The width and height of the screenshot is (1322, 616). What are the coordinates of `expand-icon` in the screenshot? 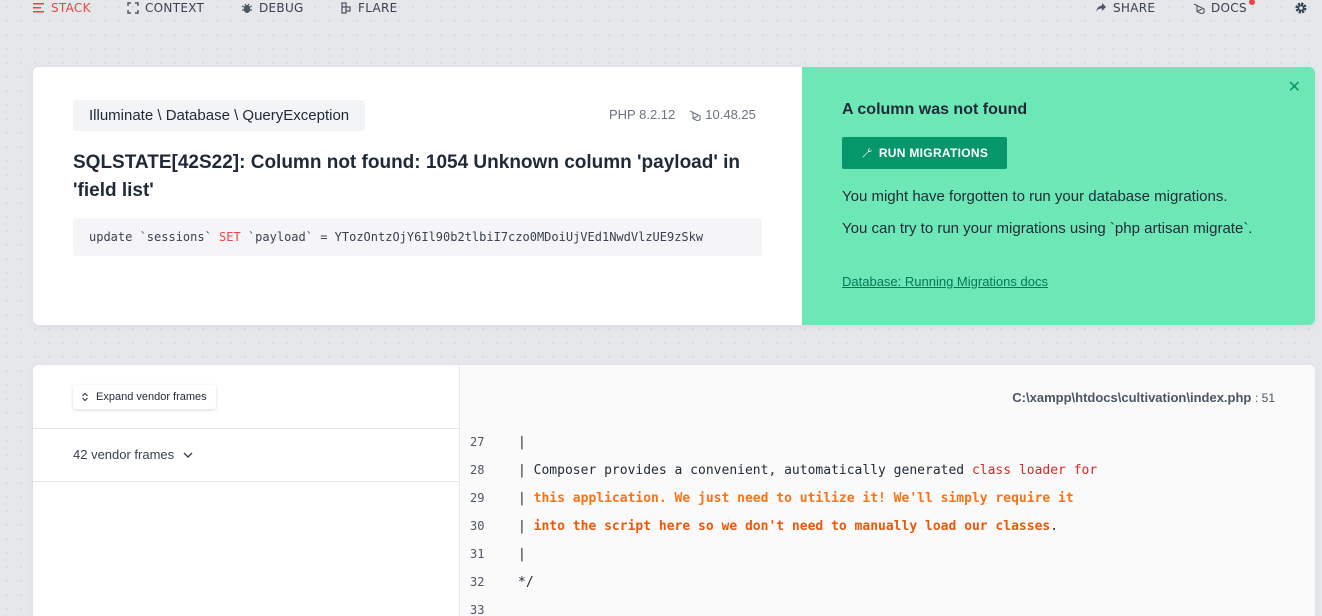 It's located at (133, 8).